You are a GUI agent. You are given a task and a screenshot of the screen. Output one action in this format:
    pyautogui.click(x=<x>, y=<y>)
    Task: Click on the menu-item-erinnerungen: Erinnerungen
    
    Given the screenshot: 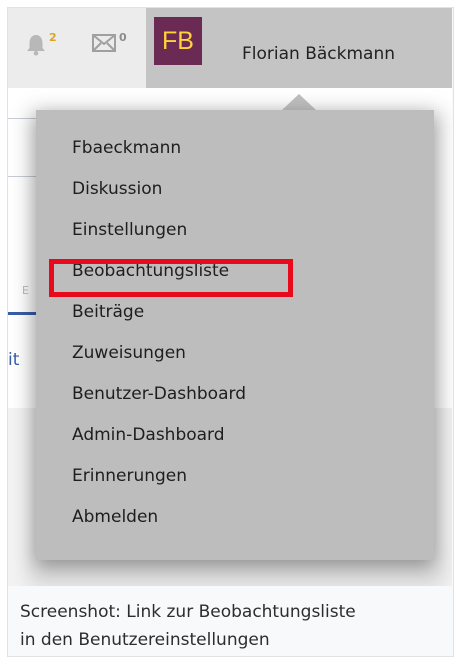 What is the action you would take?
    pyautogui.click(x=129, y=476)
    